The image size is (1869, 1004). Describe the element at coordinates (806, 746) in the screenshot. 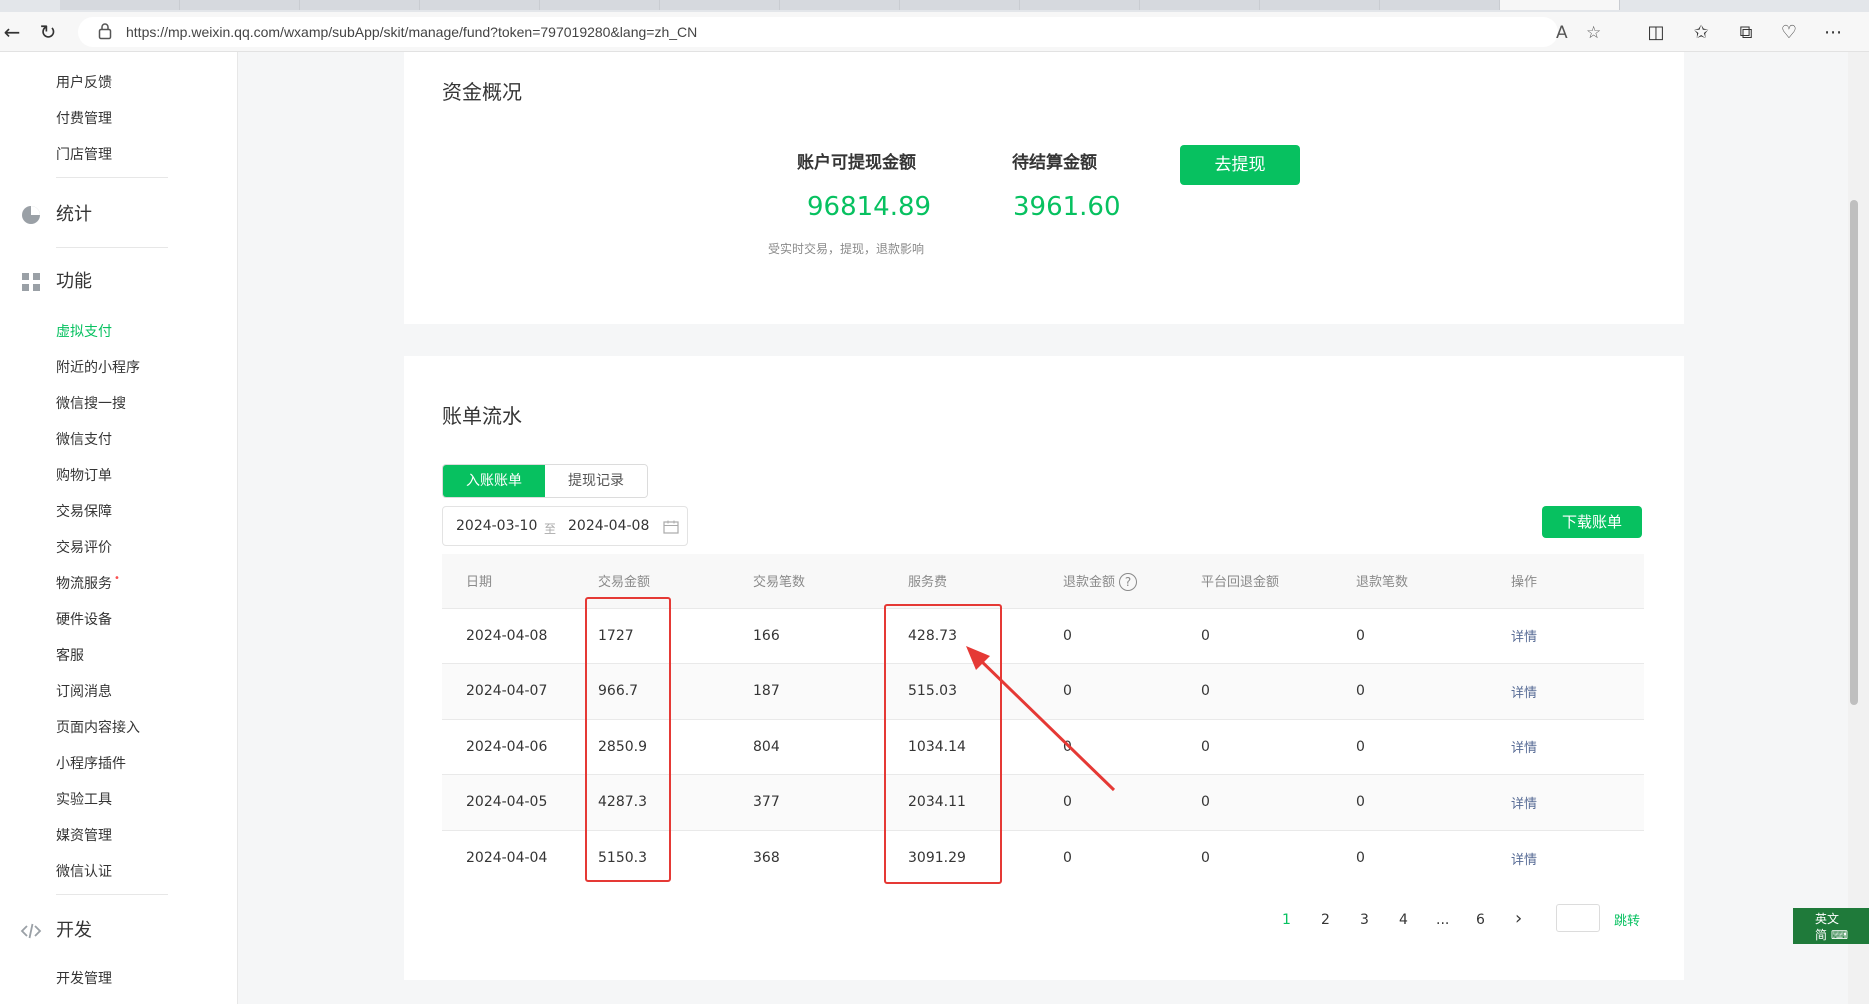

I see `cell-count: 804` at that location.